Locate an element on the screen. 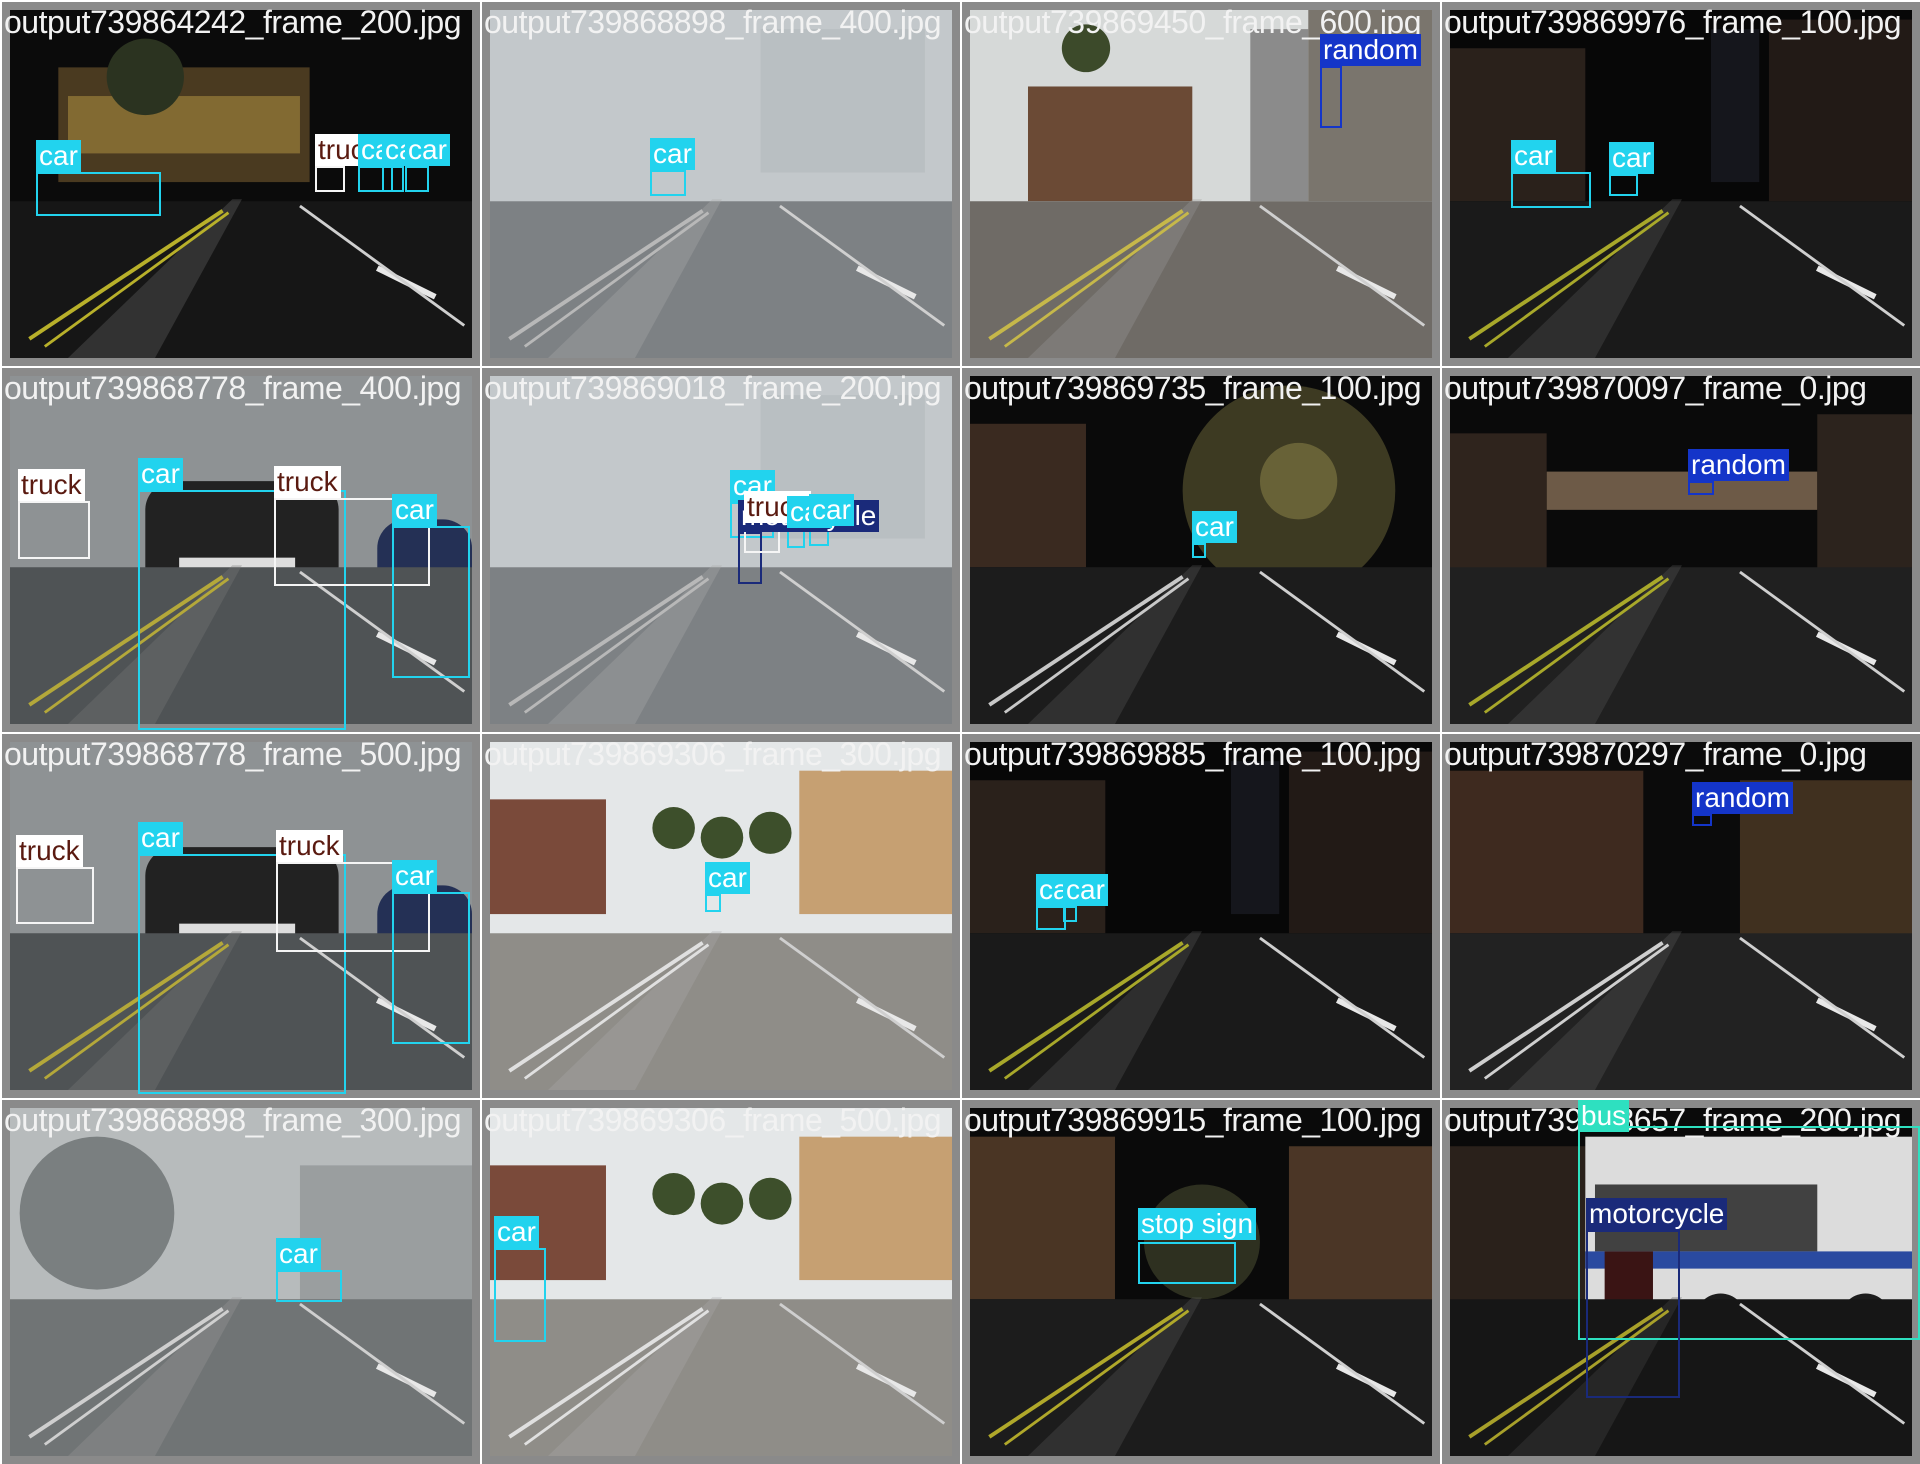 The width and height of the screenshot is (1920, 1464). image-tile: output739869306_frame_500.jpgcar is located at coordinates (721, 1282).